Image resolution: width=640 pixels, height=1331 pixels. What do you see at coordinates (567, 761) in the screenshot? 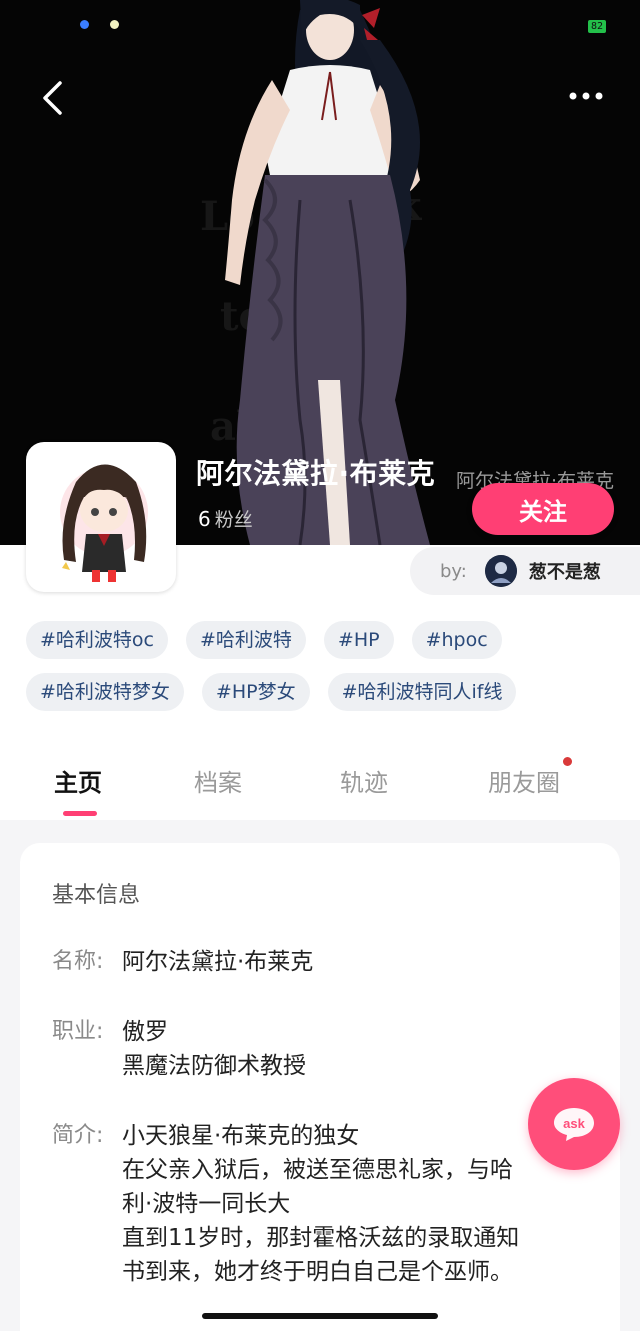
I see `notification-dot` at bounding box center [567, 761].